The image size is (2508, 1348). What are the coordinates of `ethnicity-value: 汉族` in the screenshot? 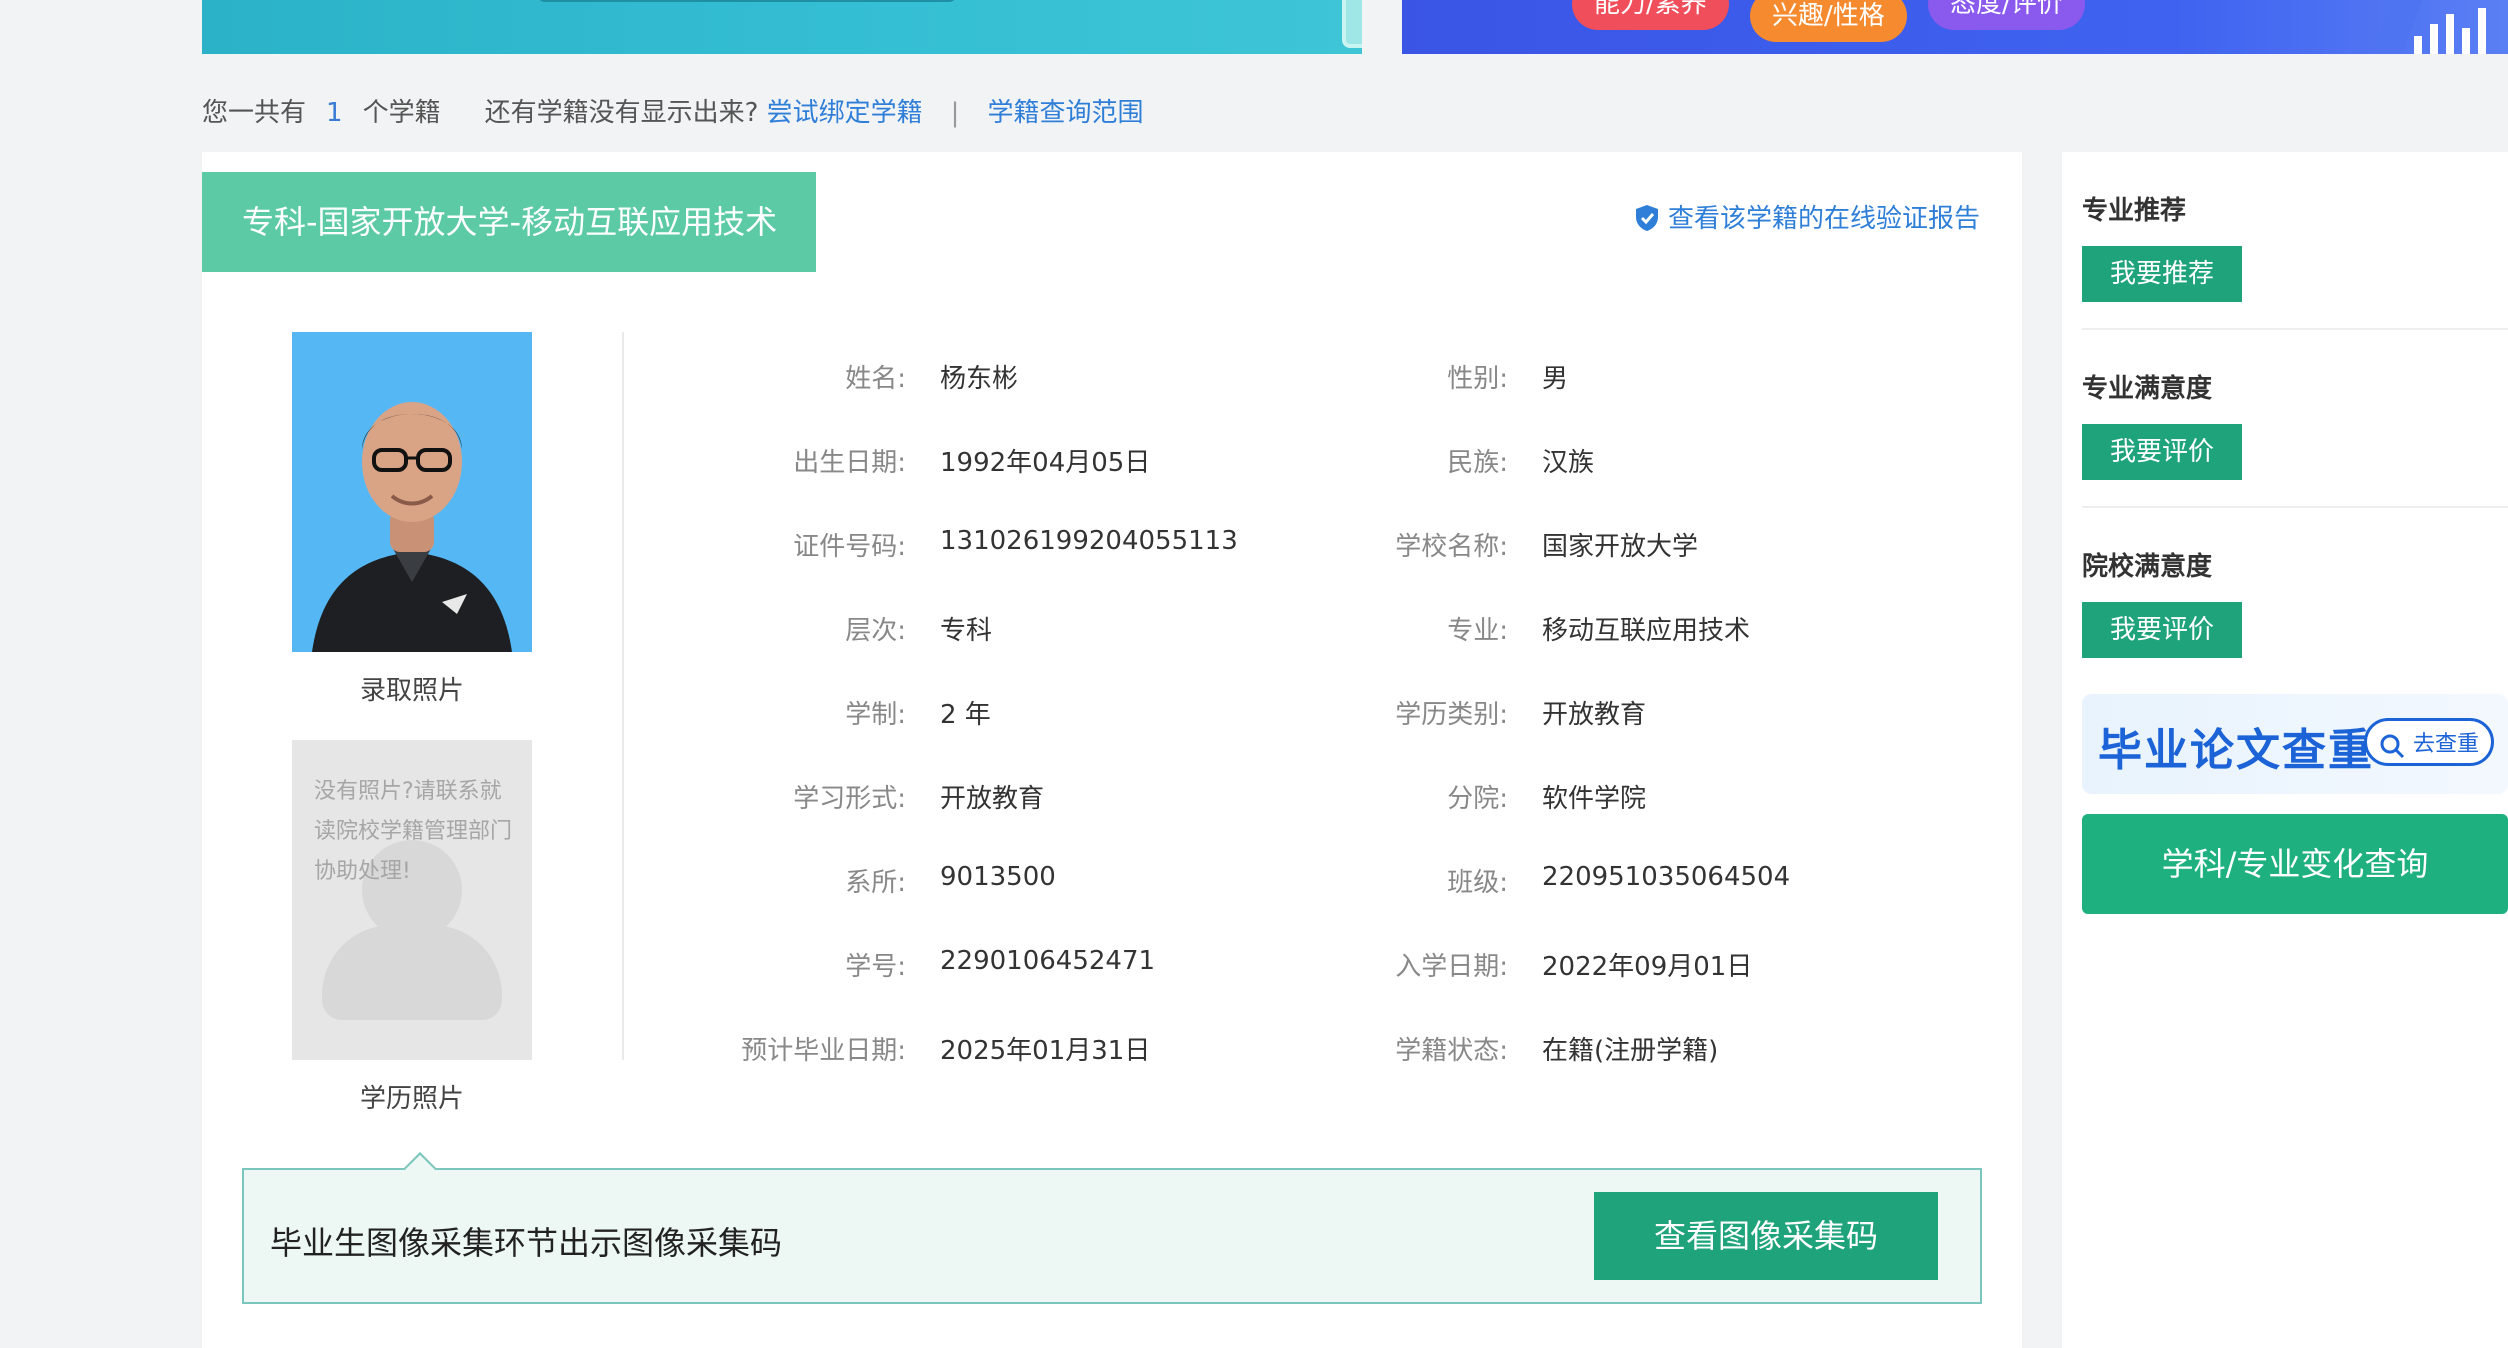 It's located at (1568, 463).